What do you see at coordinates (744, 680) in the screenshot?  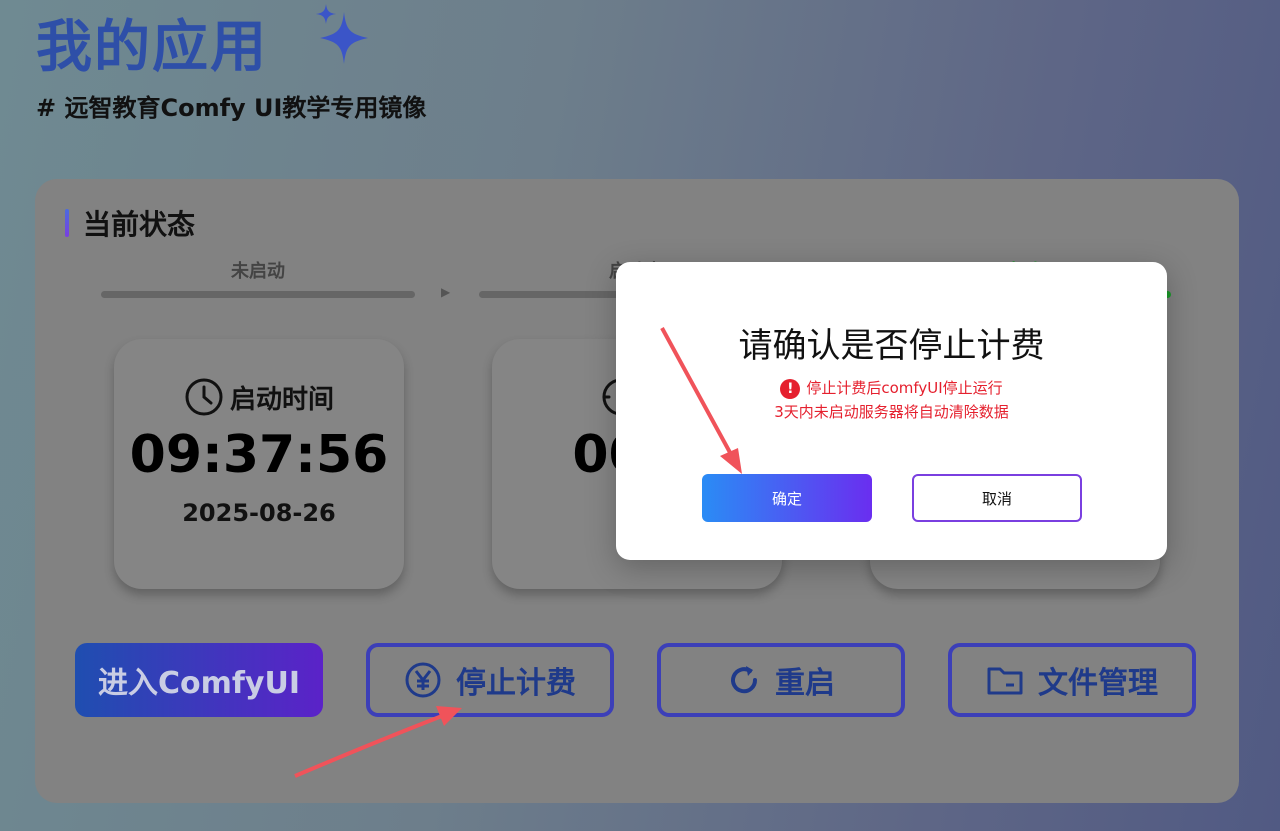 I see `refresh-icon` at bounding box center [744, 680].